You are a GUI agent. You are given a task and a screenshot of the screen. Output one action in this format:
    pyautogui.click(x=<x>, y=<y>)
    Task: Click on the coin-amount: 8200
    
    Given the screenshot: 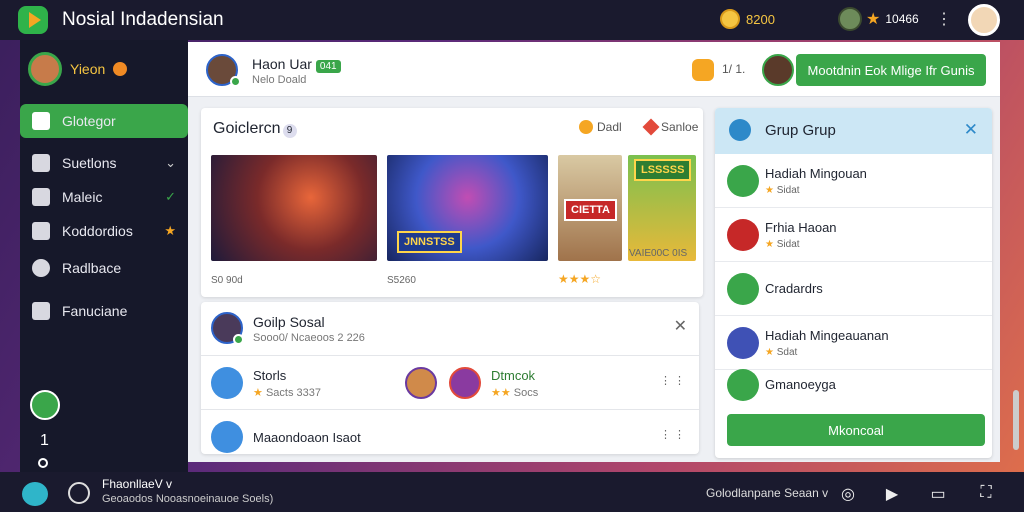 What is the action you would take?
    pyautogui.click(x=760, y=19)
    